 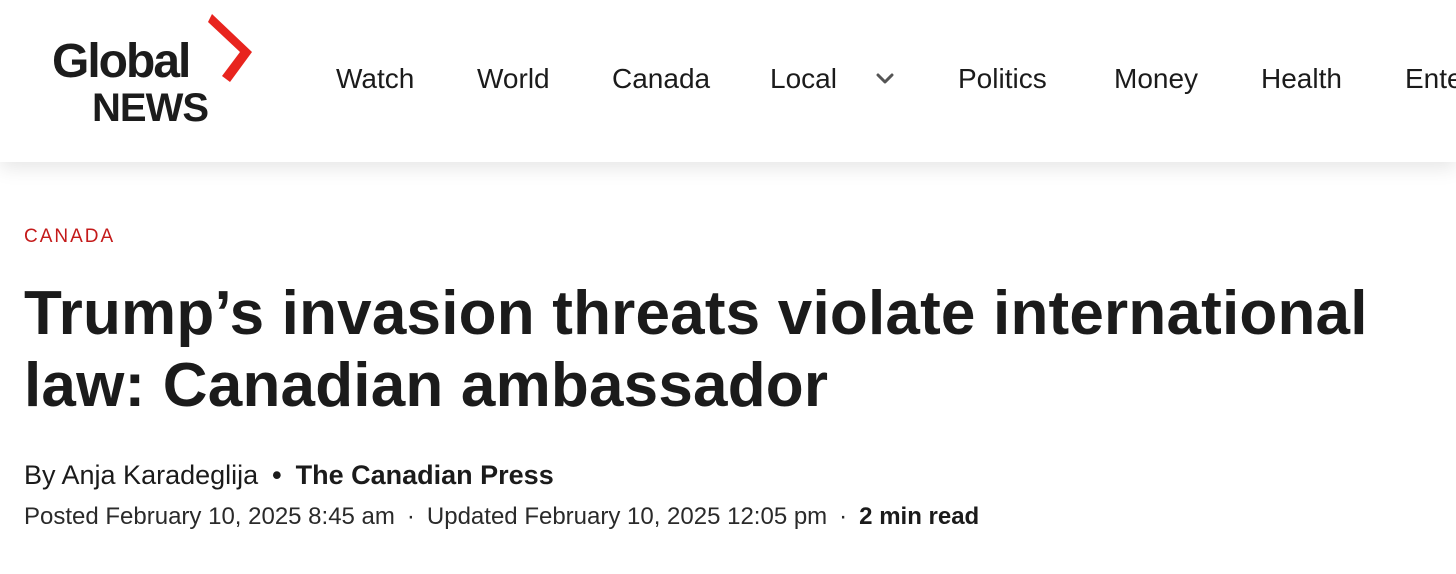 What do you see at coordinates (141, 475) in the screenshot?
I see `author-link: By Anja Karadeglija` at bounding box center [141, 475].